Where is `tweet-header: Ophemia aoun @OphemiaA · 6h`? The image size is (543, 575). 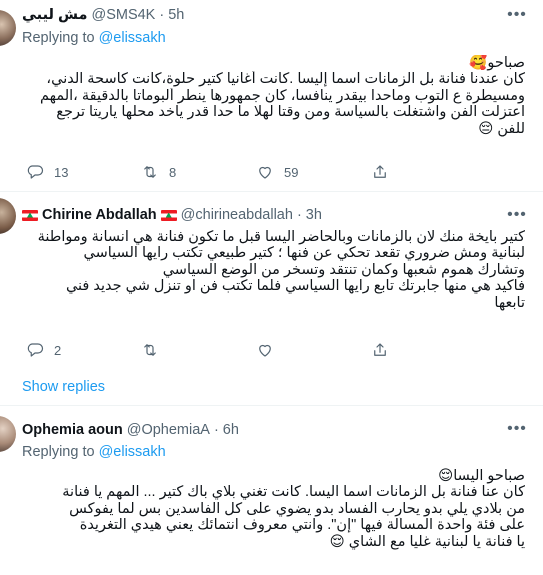
tweet-header: Ophemia aoun @OphemiaA · 6h is located at coordinates (262, 430).